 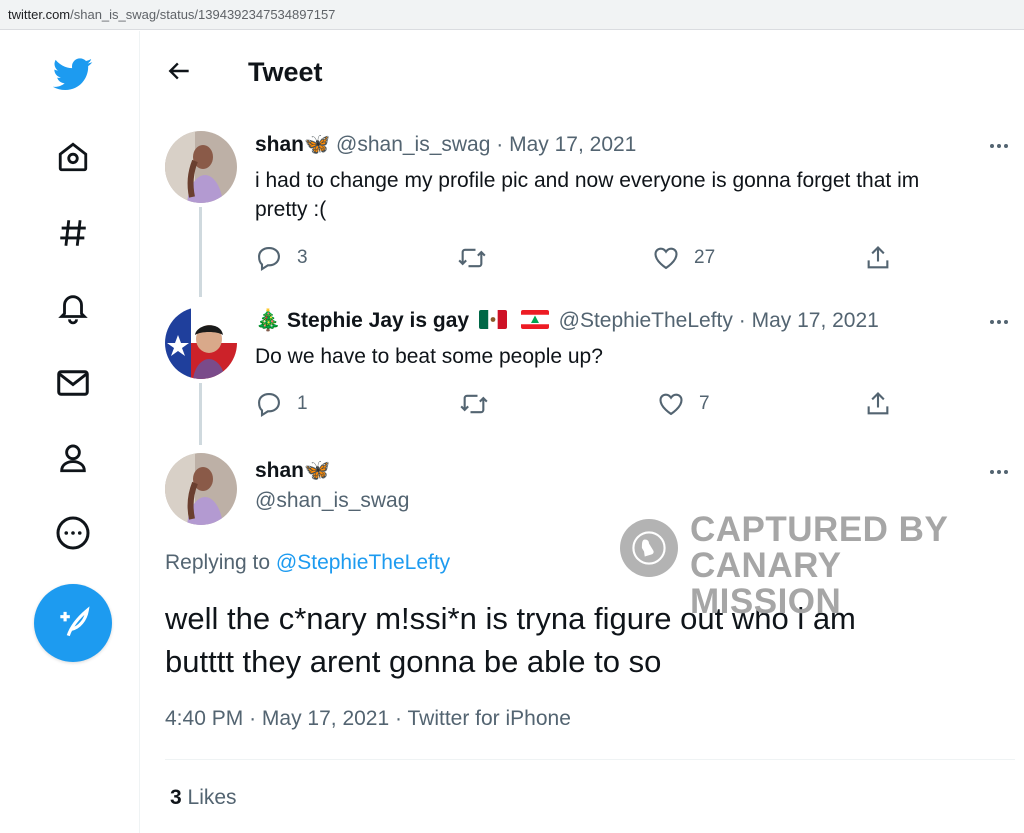 I want to click on notifications-bell-icon, so click(x=73, y=308).